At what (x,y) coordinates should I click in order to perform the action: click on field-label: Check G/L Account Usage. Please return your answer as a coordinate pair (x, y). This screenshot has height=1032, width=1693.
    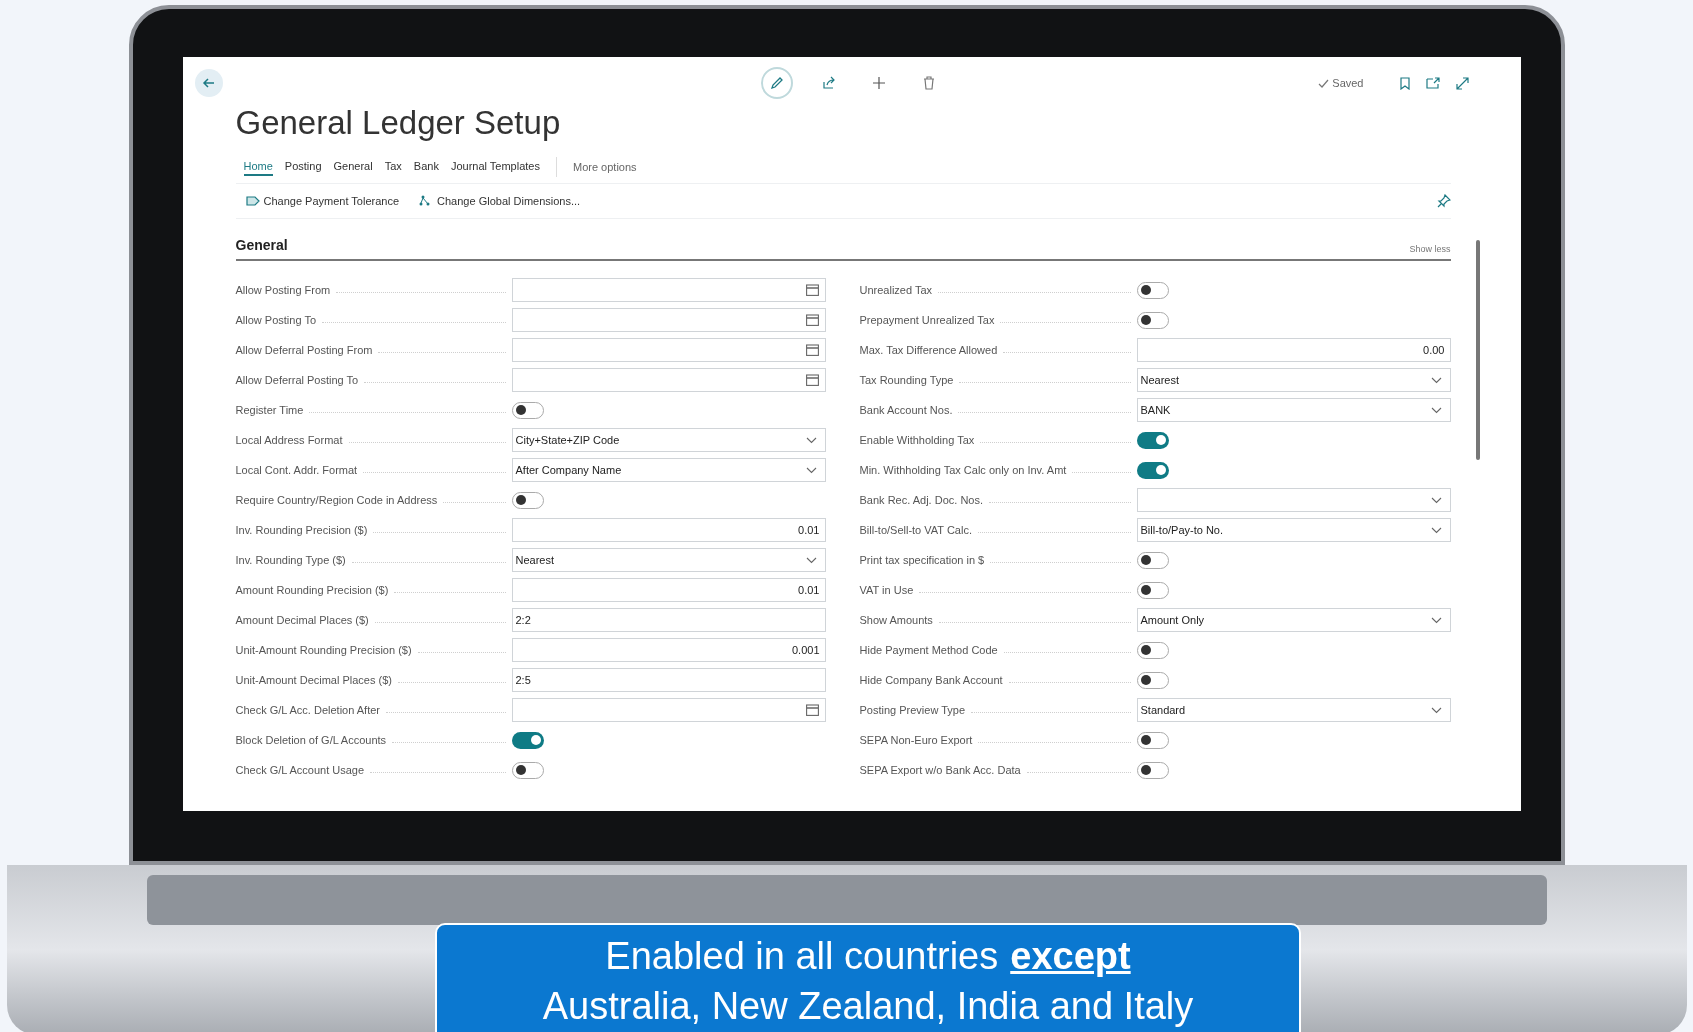
    Looking at the image, I should click on (300, 770).